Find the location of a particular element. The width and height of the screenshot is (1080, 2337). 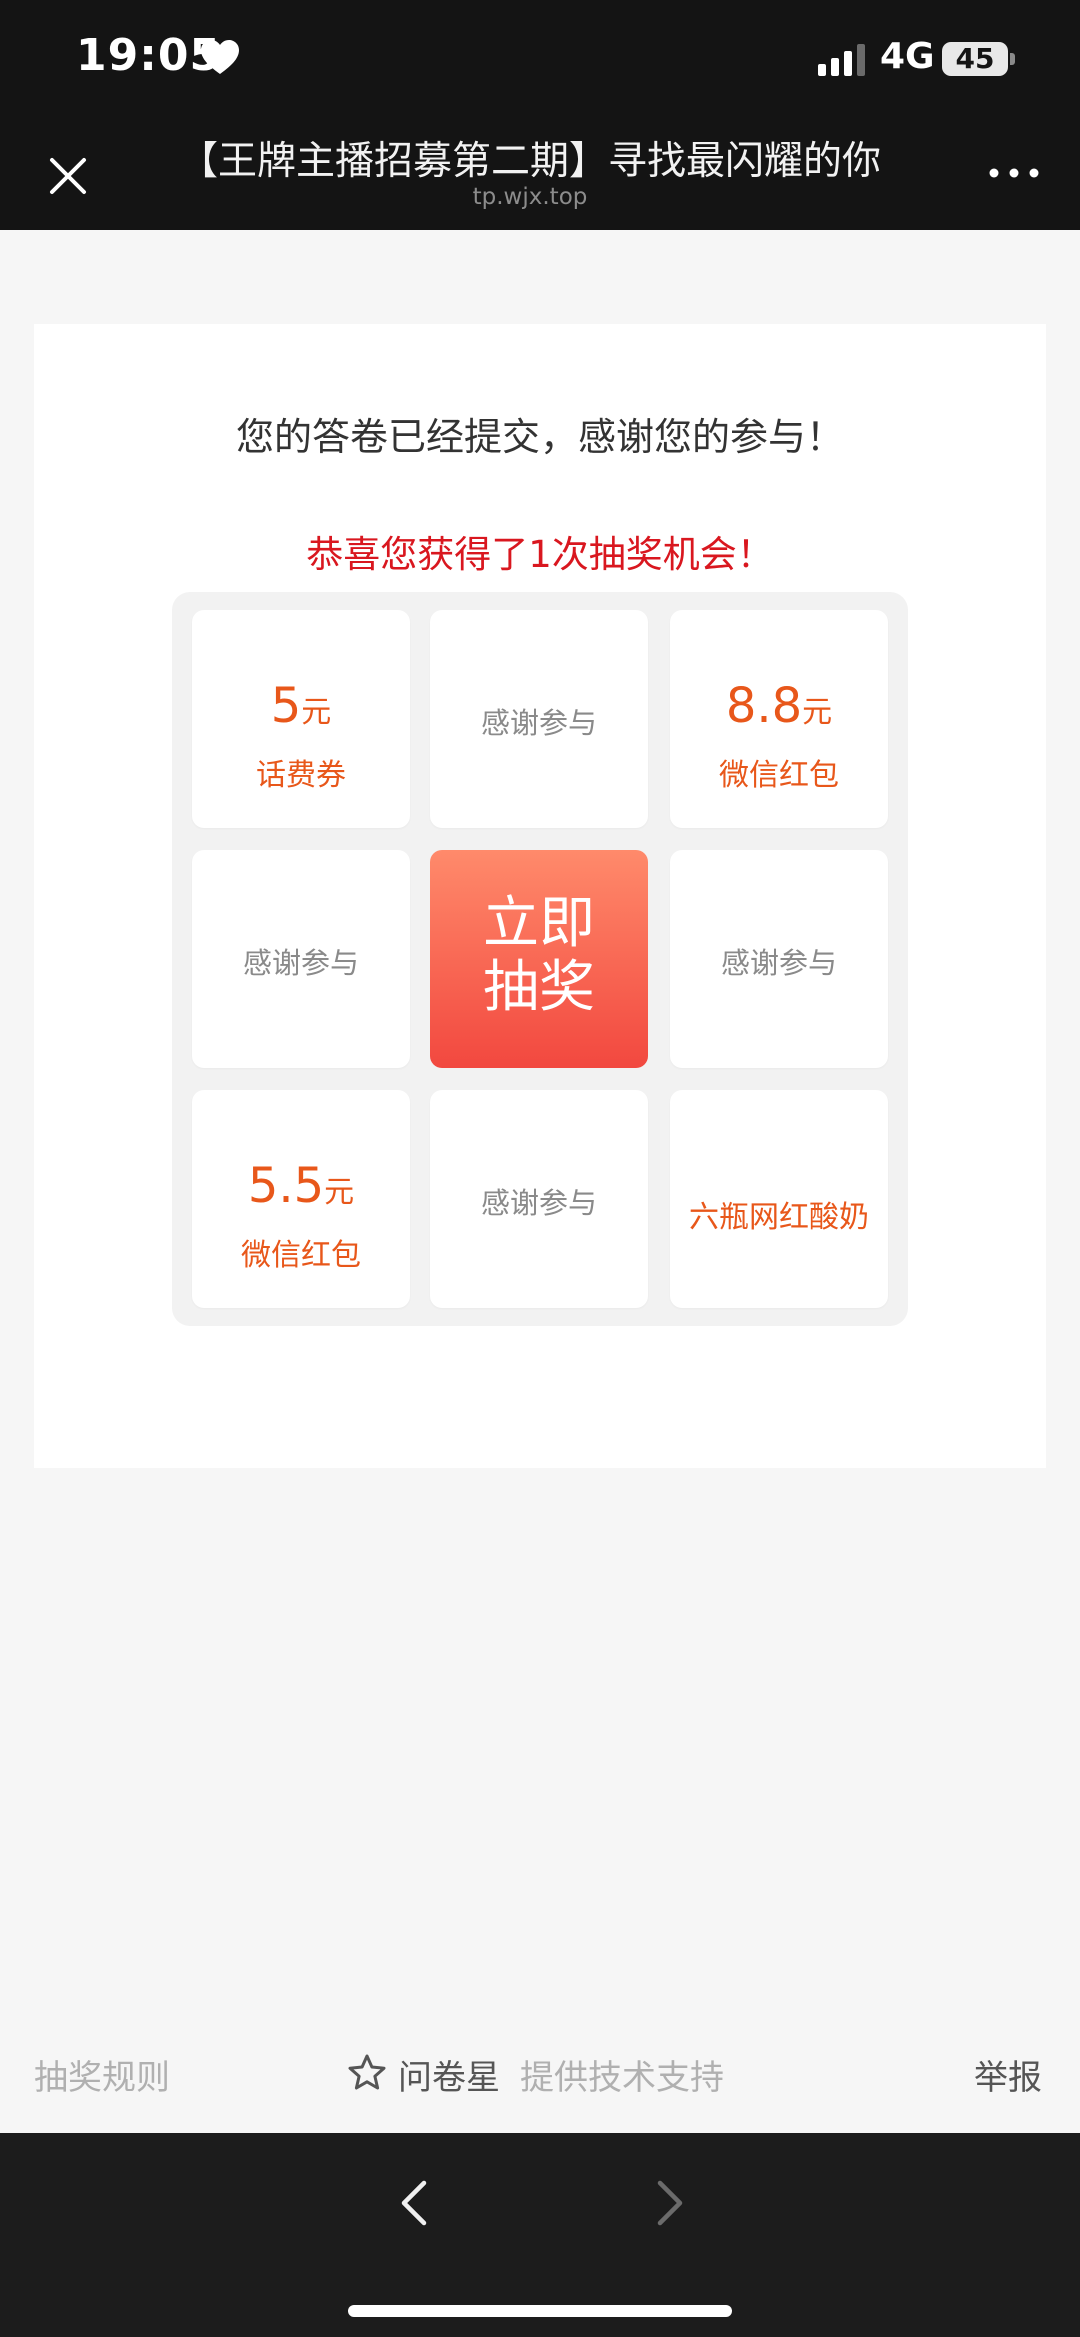

more-icon is located at coordinates (1014, 173).